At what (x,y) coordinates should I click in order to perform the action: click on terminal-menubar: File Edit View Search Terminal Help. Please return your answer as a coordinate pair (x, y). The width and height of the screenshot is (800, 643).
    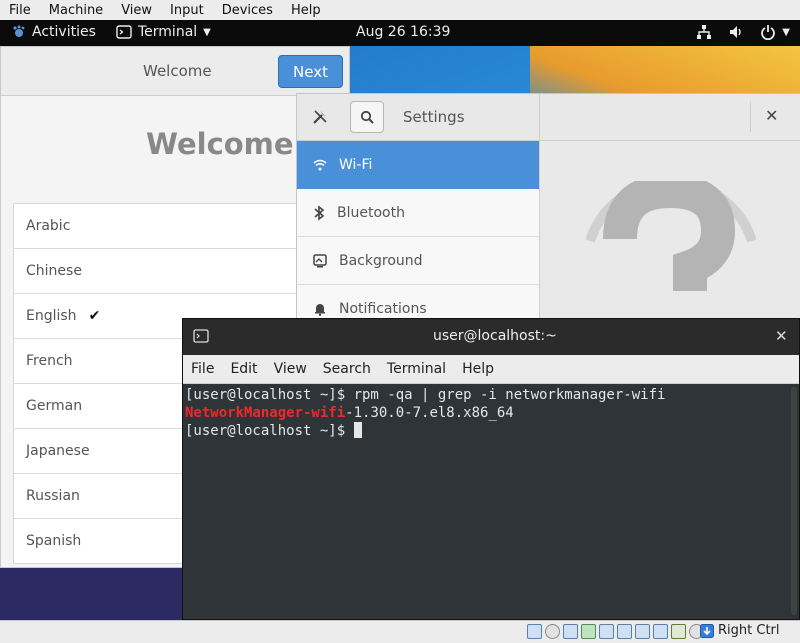
    Looking at the image, I should click on (491, 369).